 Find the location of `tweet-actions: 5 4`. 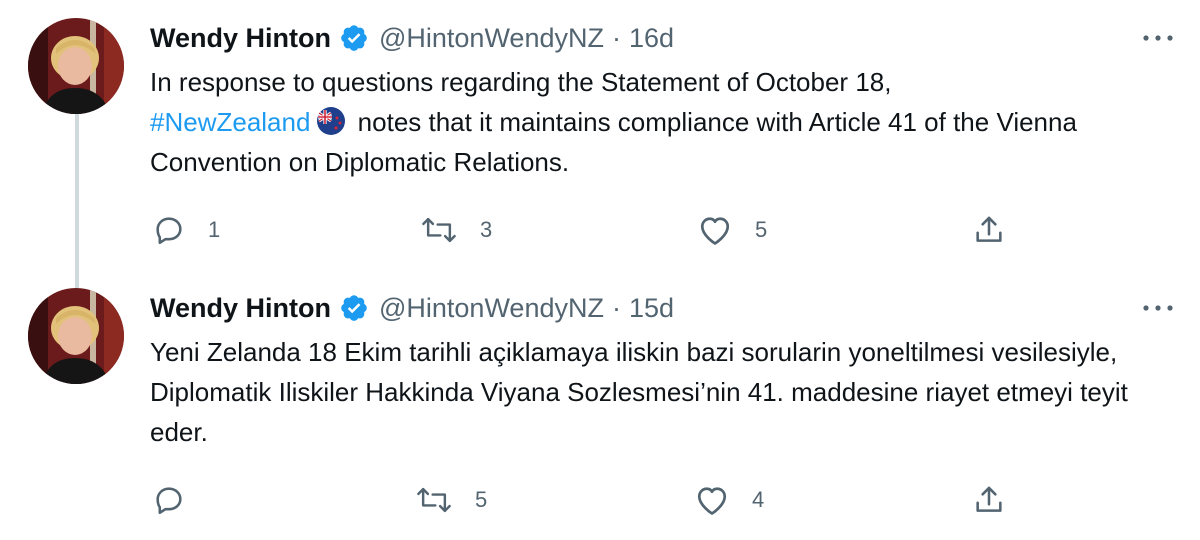

tweet-actions: 5 4 is located at coordinates (600, 500).